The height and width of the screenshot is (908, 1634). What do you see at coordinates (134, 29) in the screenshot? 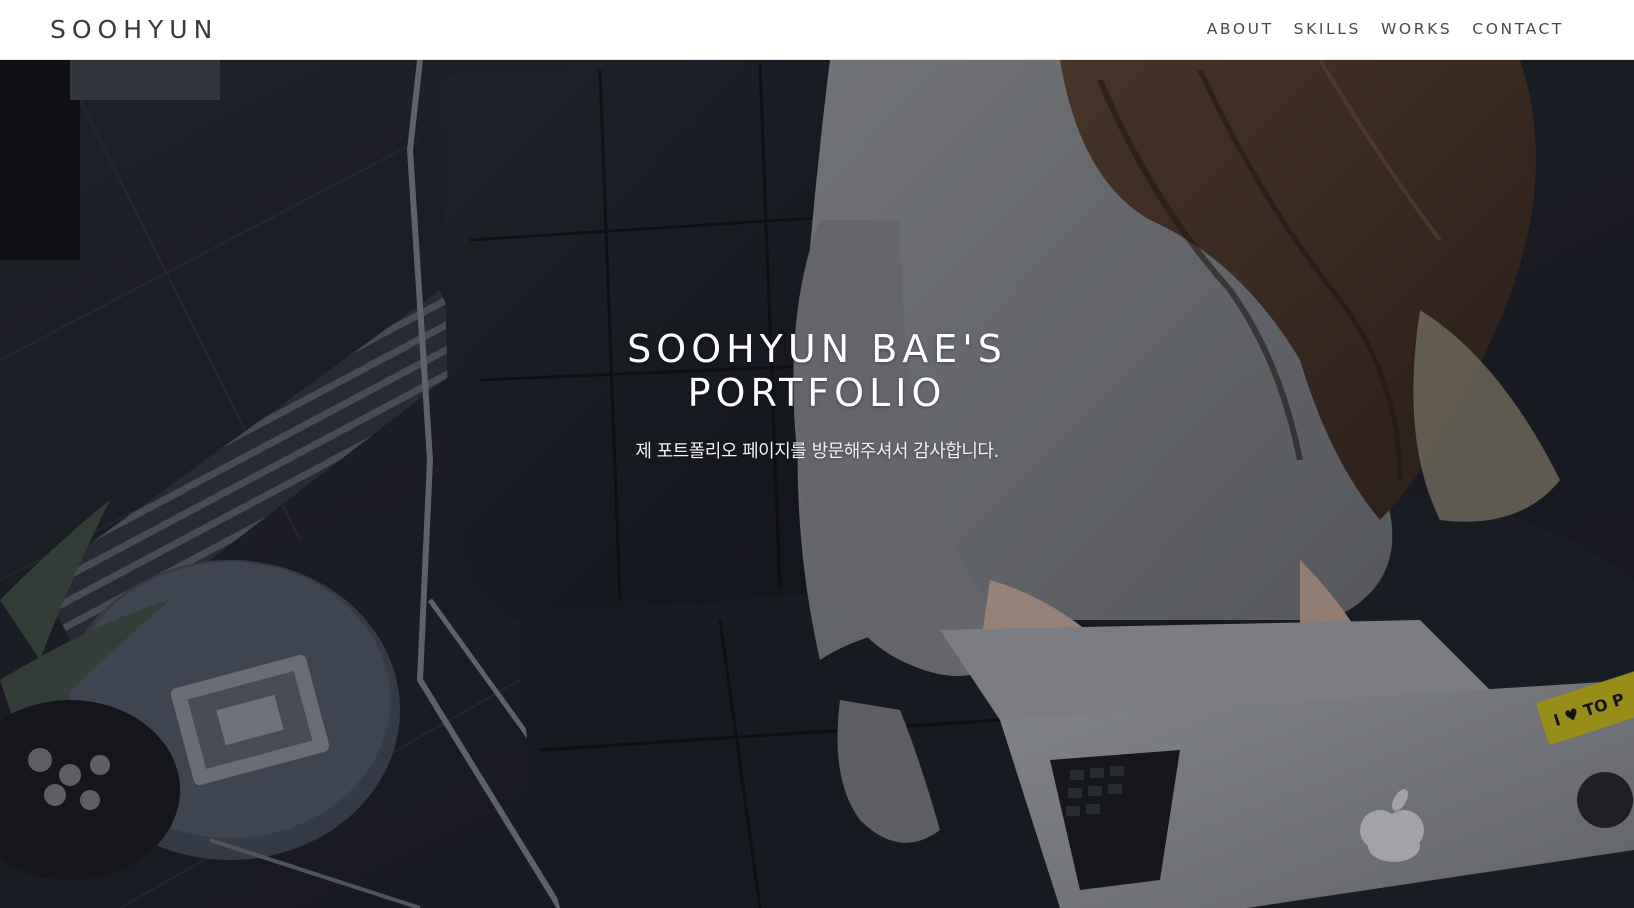
I see `site-logo: SOOHYUN` at bounding box center [134, 29].